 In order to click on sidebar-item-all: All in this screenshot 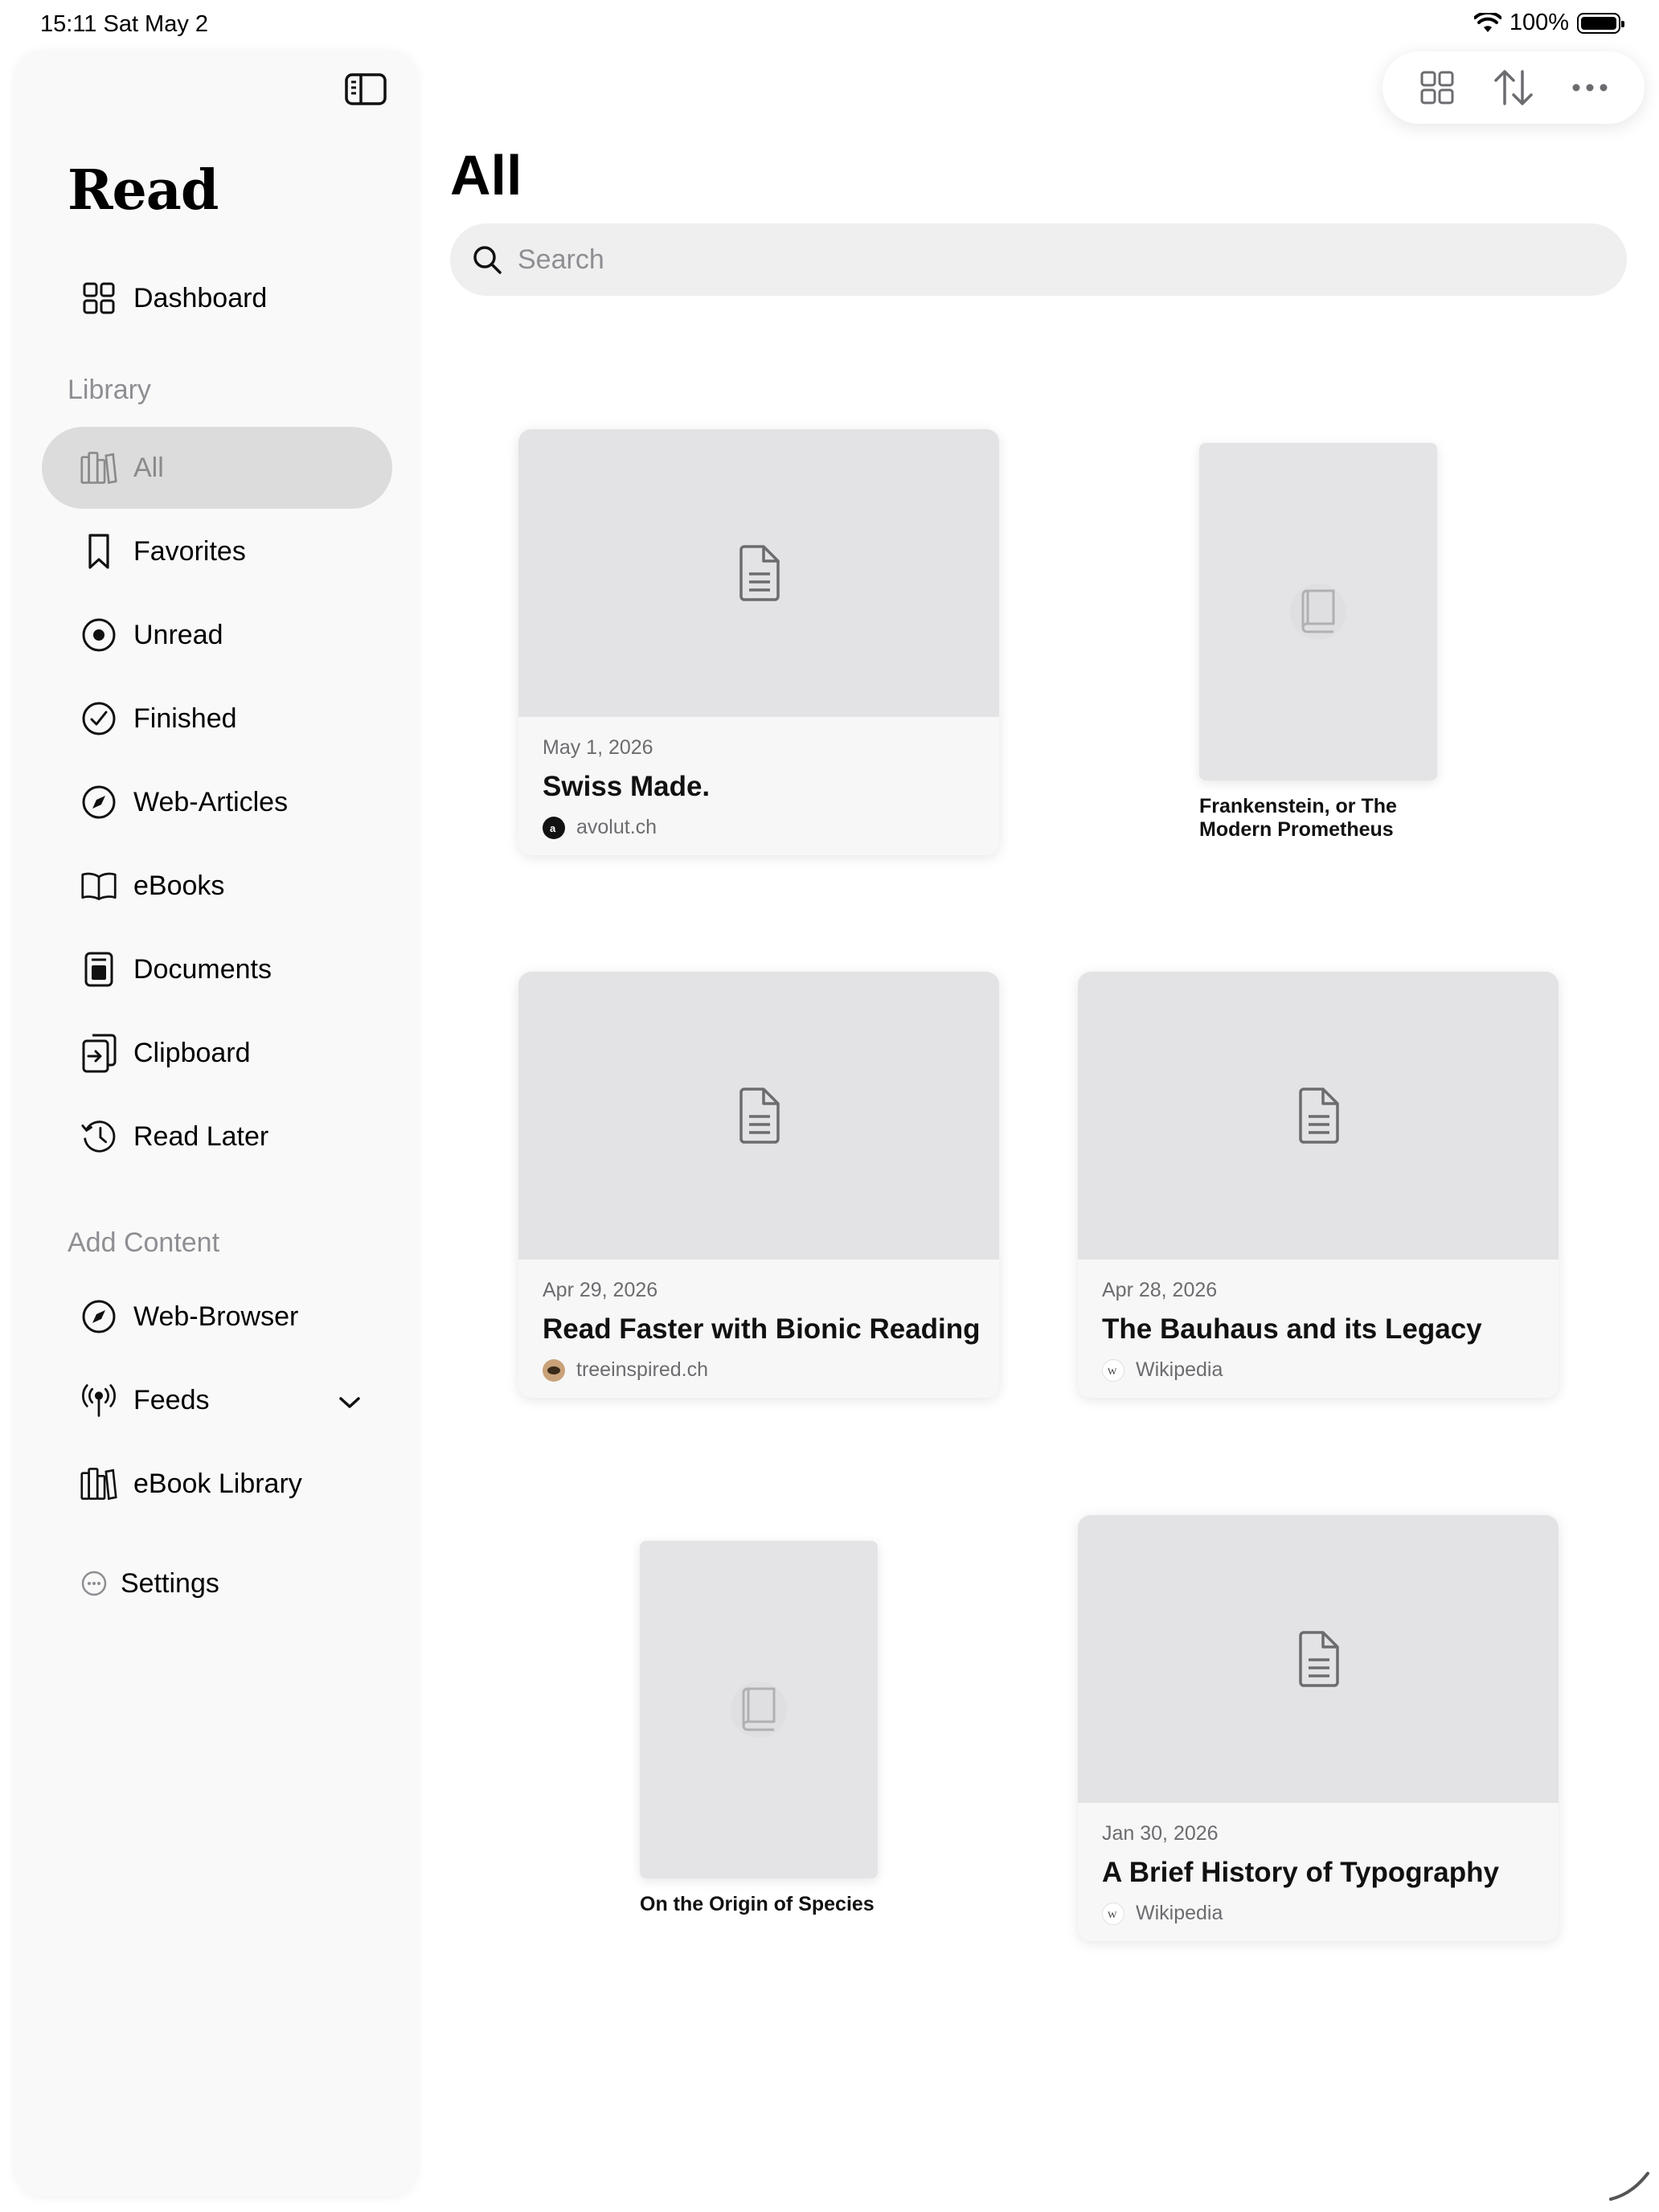, I will do `click(217, 468)`.